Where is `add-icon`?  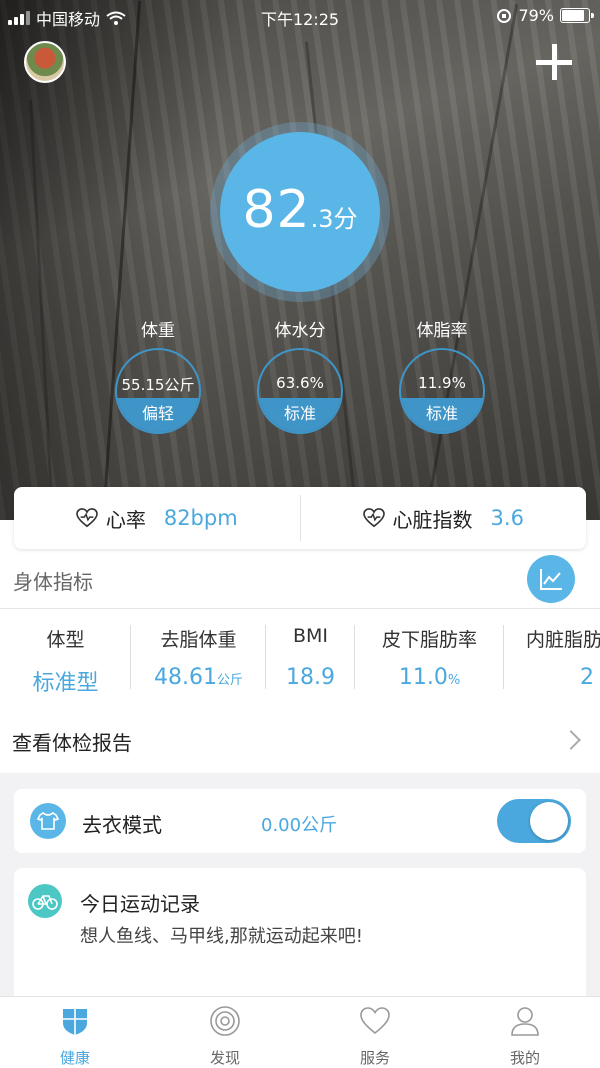 add-icon is located at coordinates (554, 62).